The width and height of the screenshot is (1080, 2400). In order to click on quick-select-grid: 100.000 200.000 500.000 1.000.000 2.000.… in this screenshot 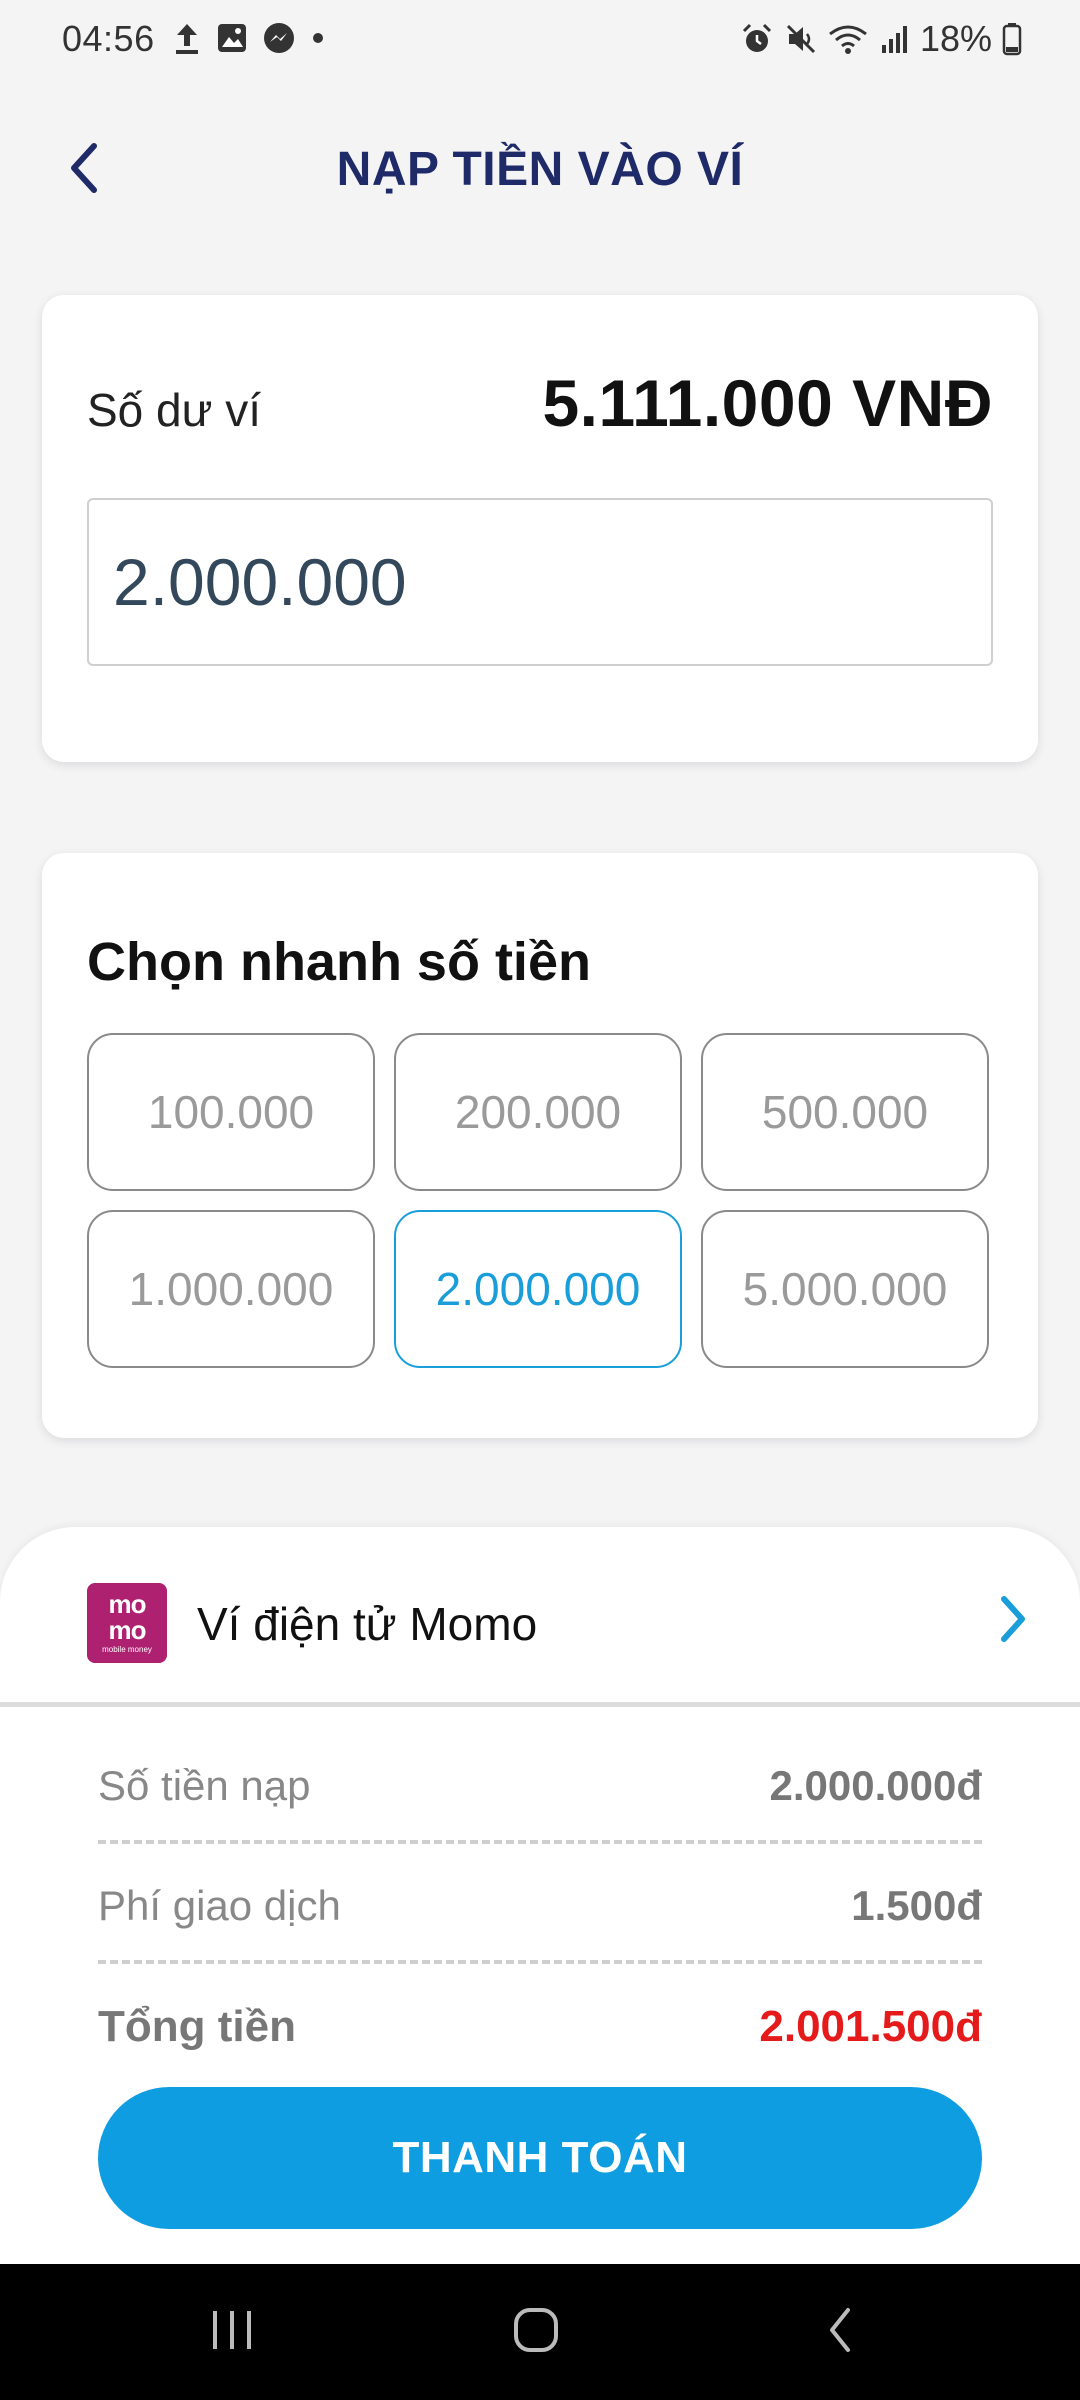, I will do `click(540, 1200)`.